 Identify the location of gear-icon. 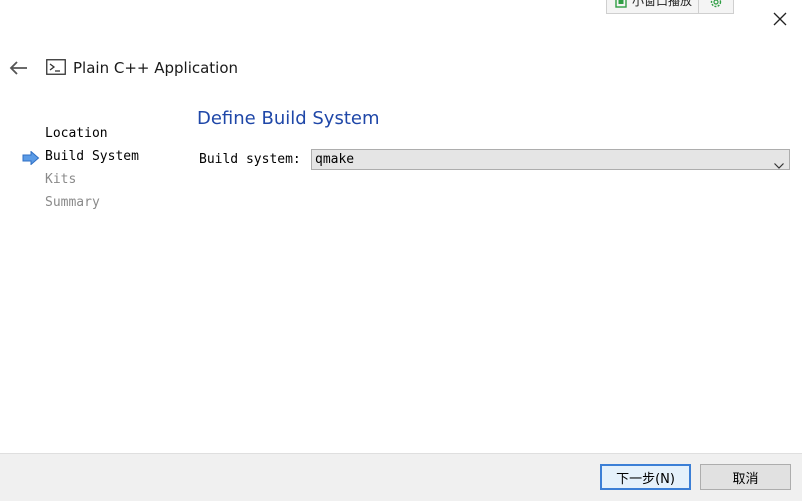
(716, 6).